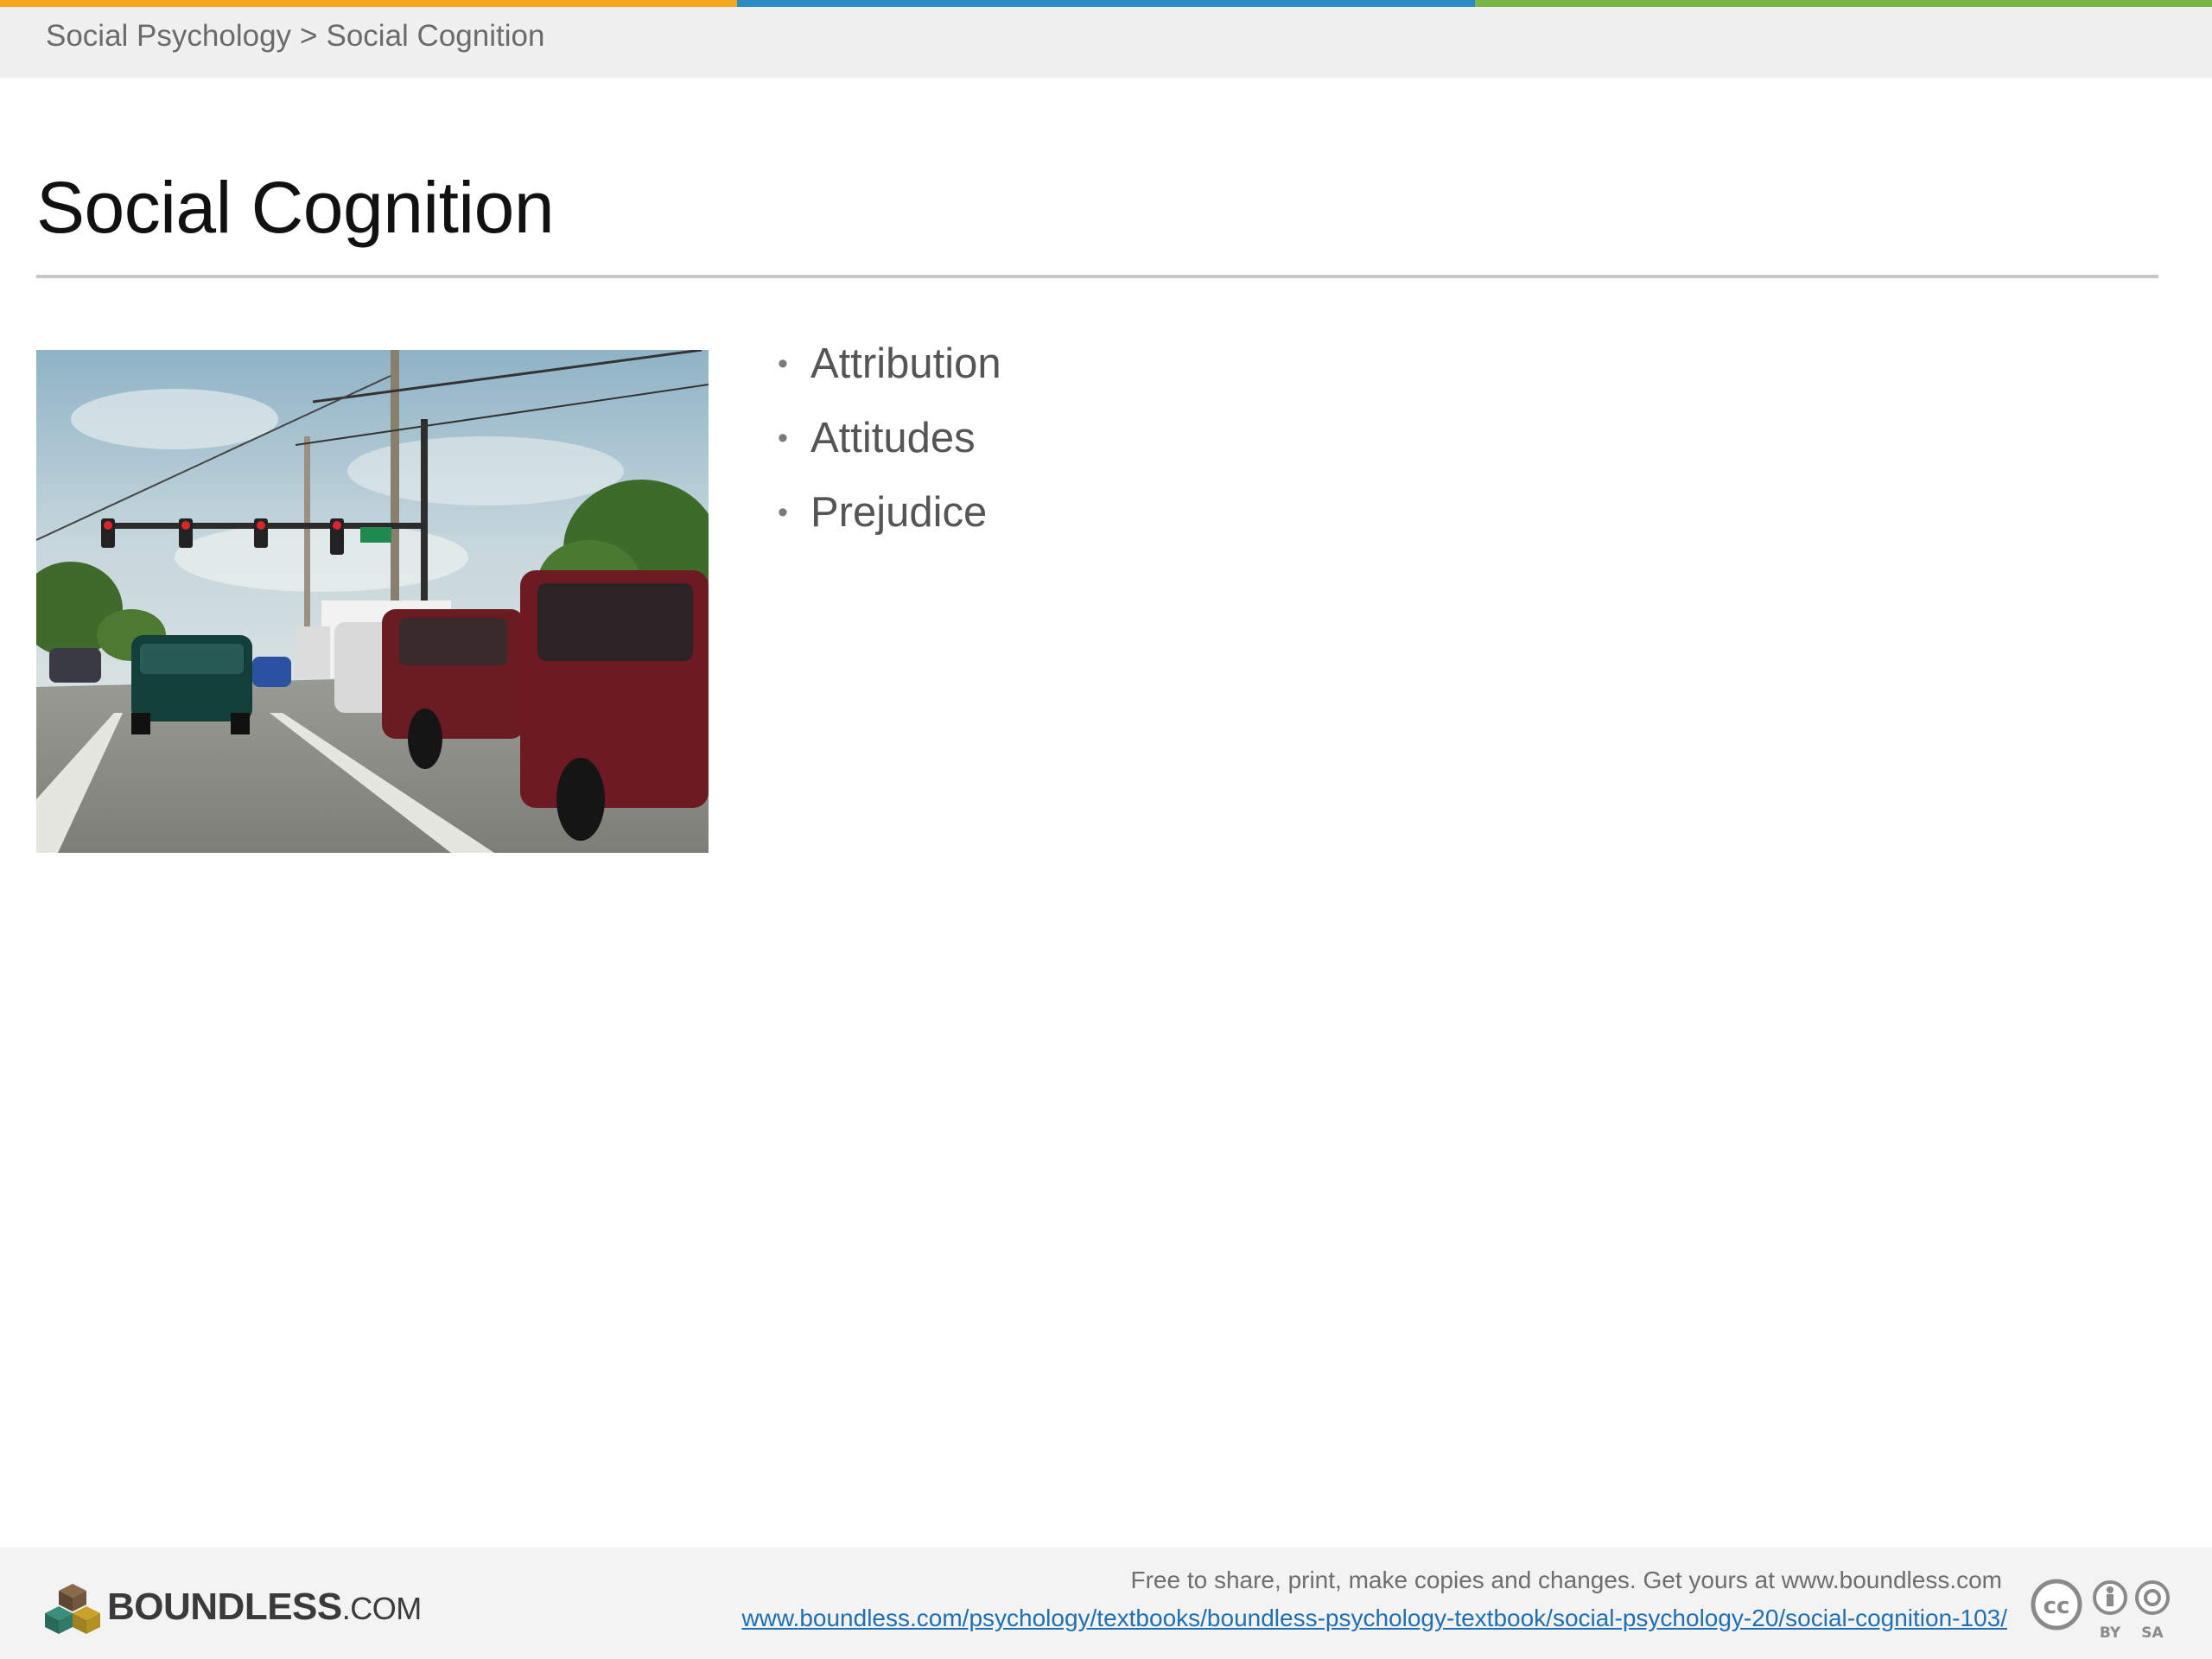 The height and width of the screenshot is (1659, 2212). Describe the element at coordinates (372, 601) in the screenshot. I see `street-traffic-photo` at that location.